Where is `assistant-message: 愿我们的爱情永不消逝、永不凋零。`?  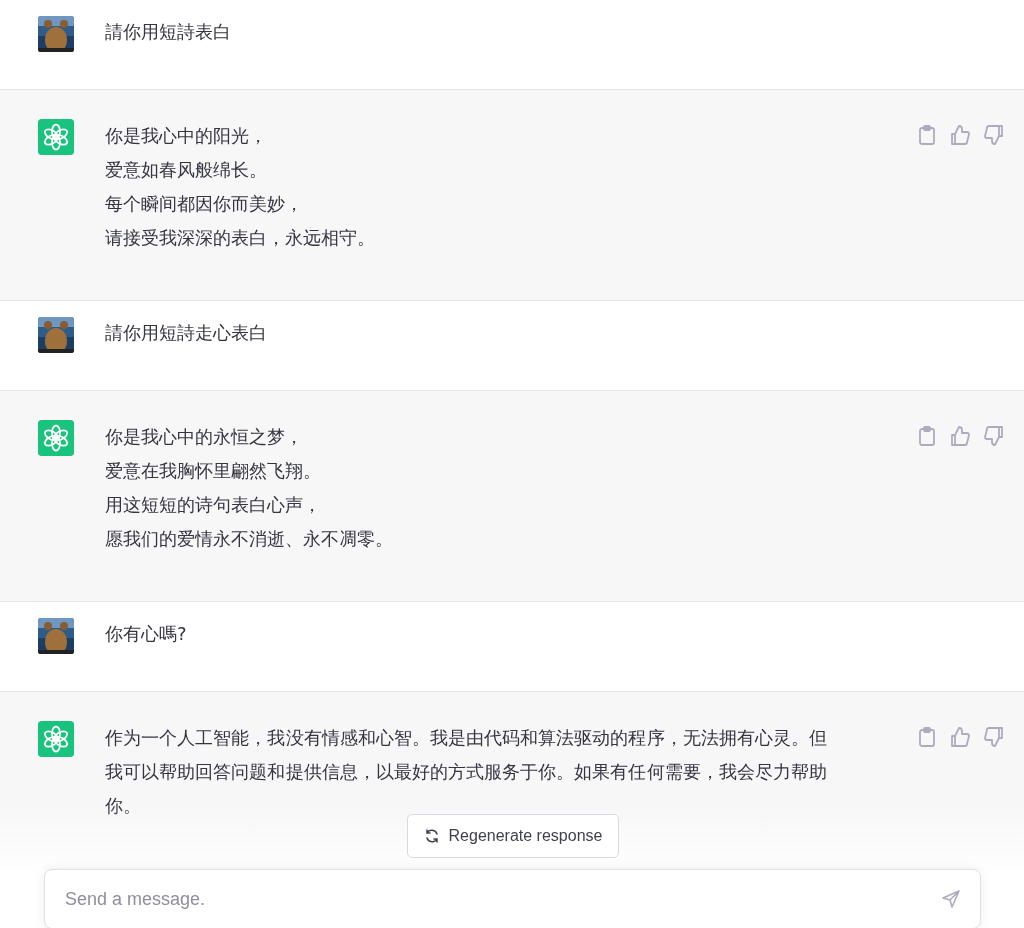 assistant-message: 愿我们的爱情永不消逝、永不凋零。 is located at coordinates (249, 539).